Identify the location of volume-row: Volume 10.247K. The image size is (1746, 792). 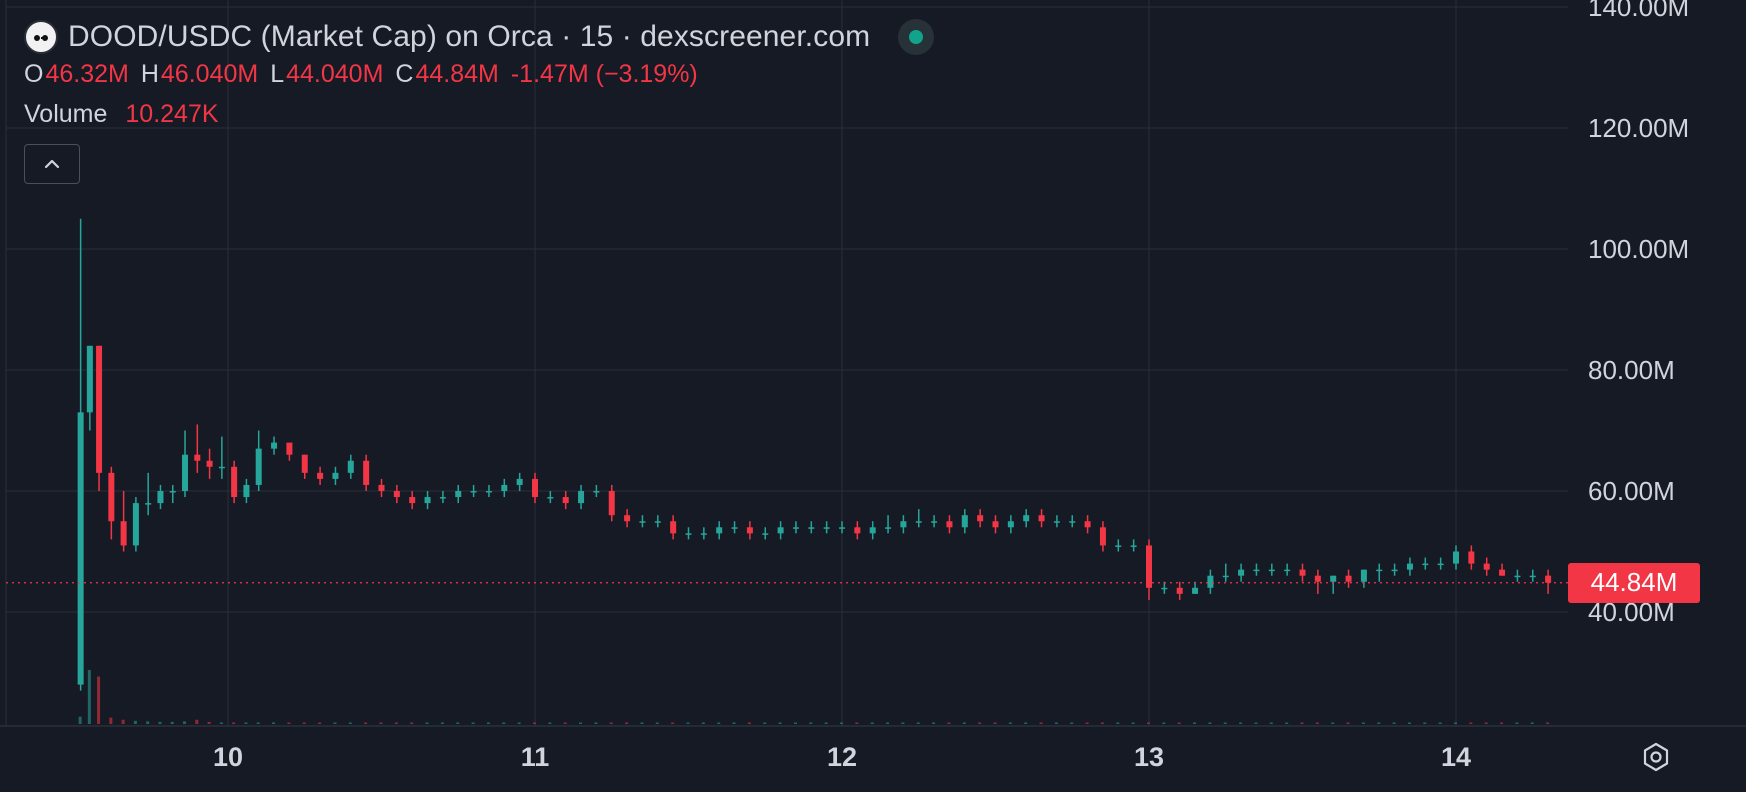
(479, 117).